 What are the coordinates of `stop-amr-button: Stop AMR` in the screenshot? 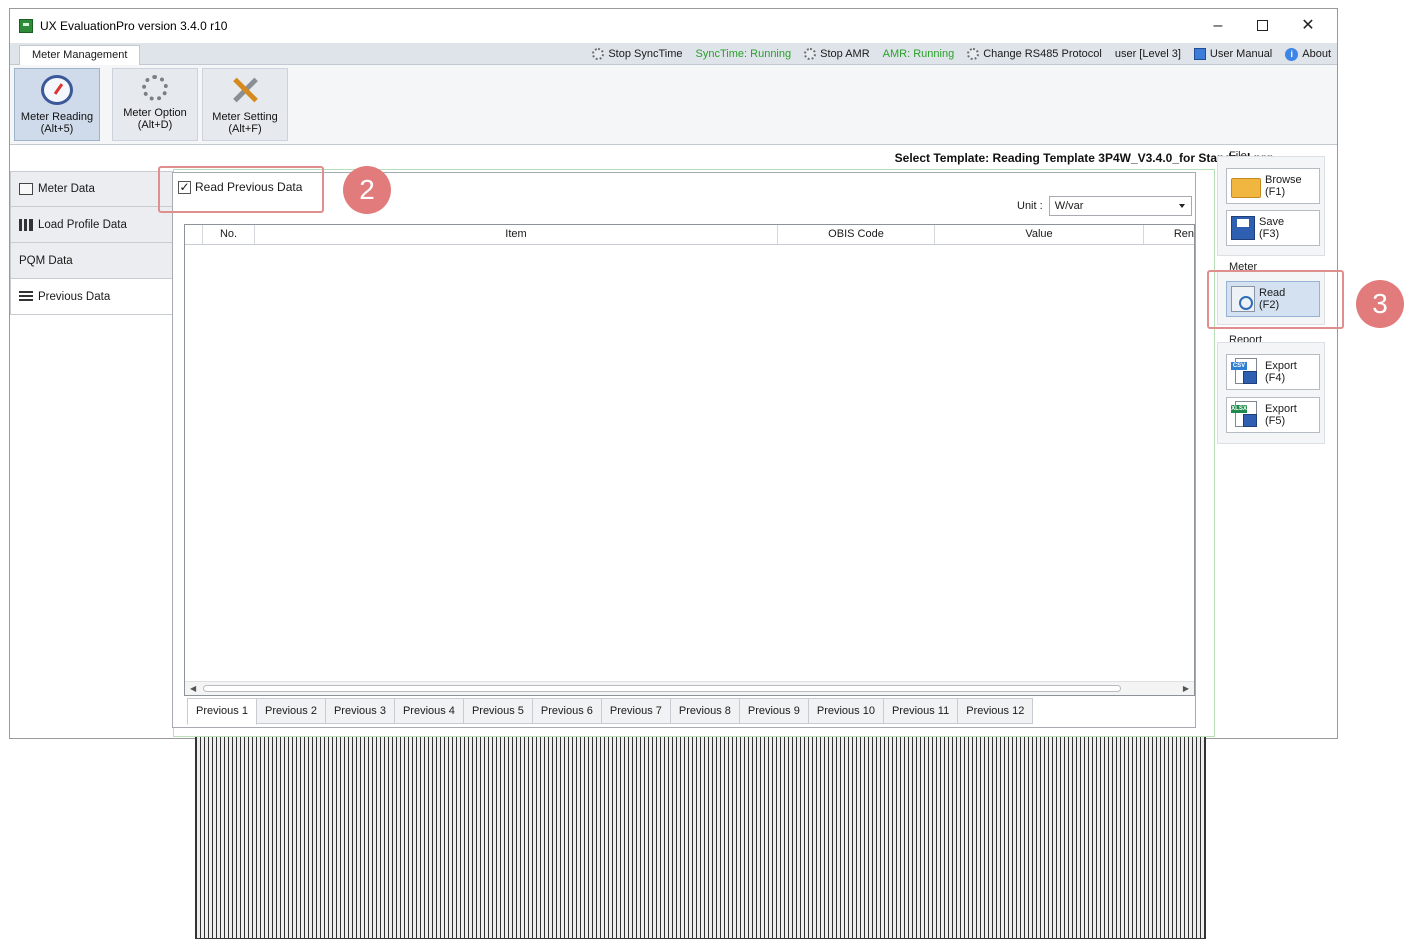 It's located at (837, 54).